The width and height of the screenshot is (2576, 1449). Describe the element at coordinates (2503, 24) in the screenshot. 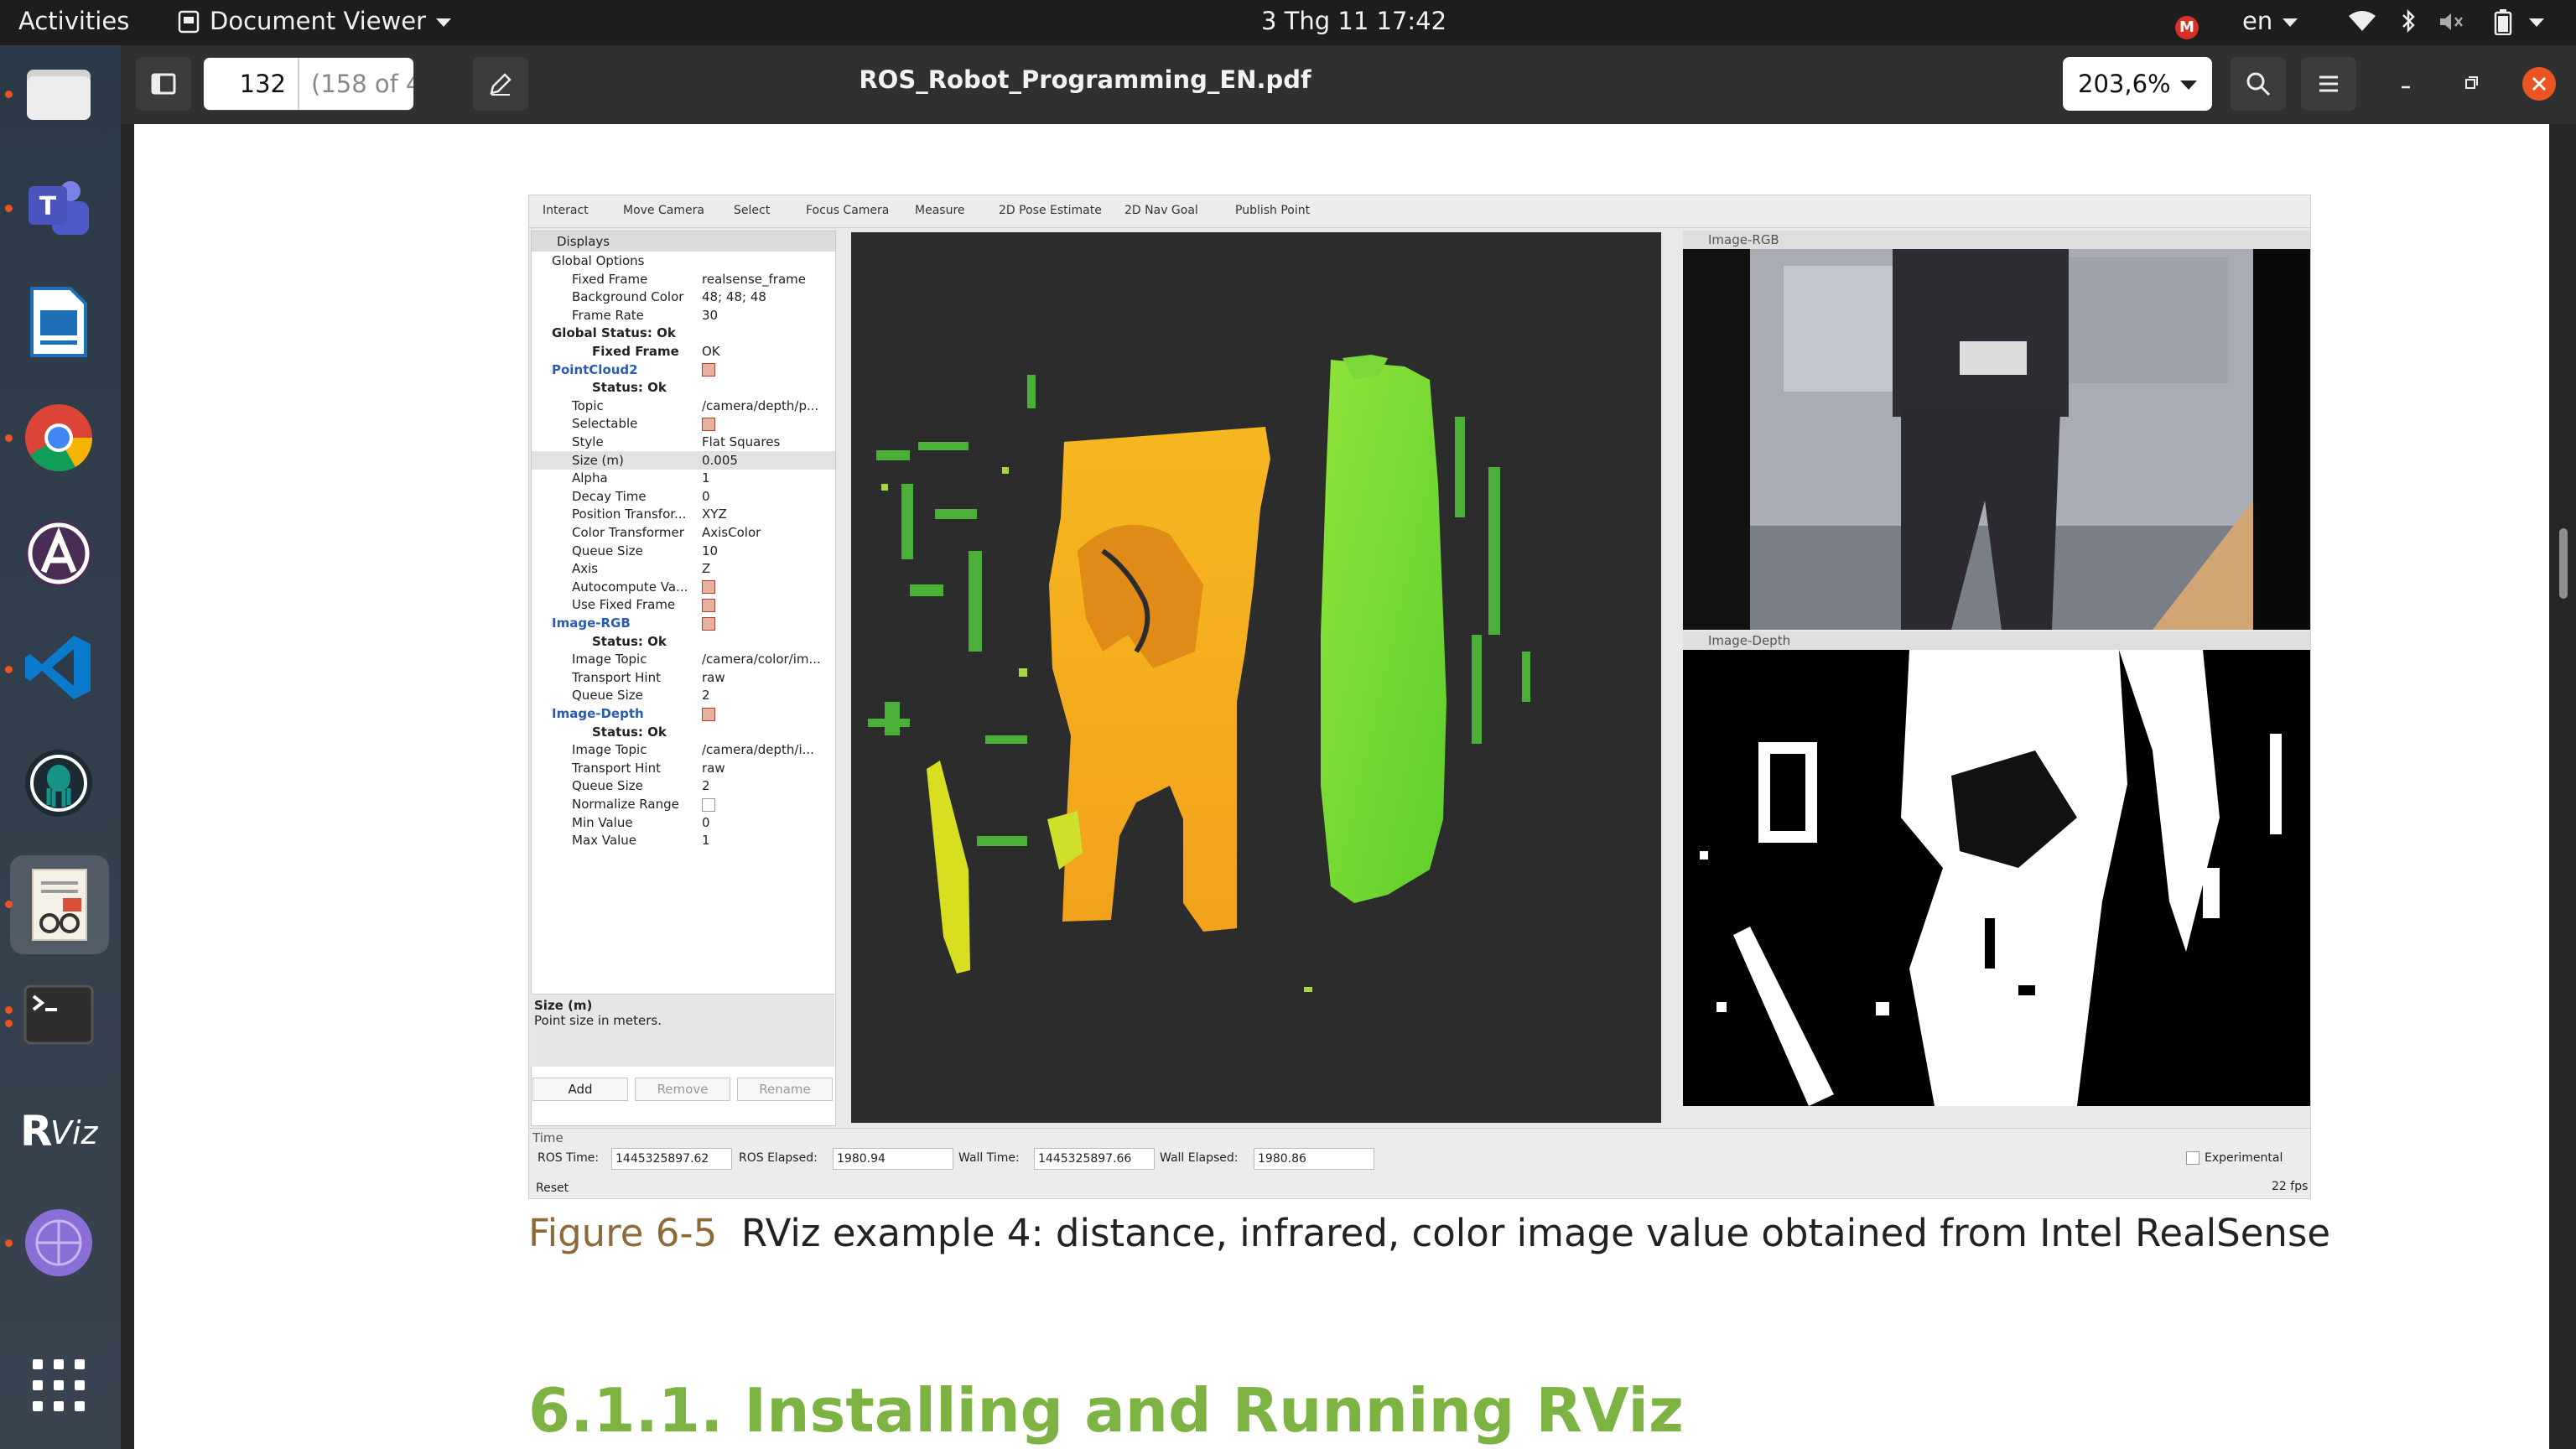

I see `battery-icon` at that location.